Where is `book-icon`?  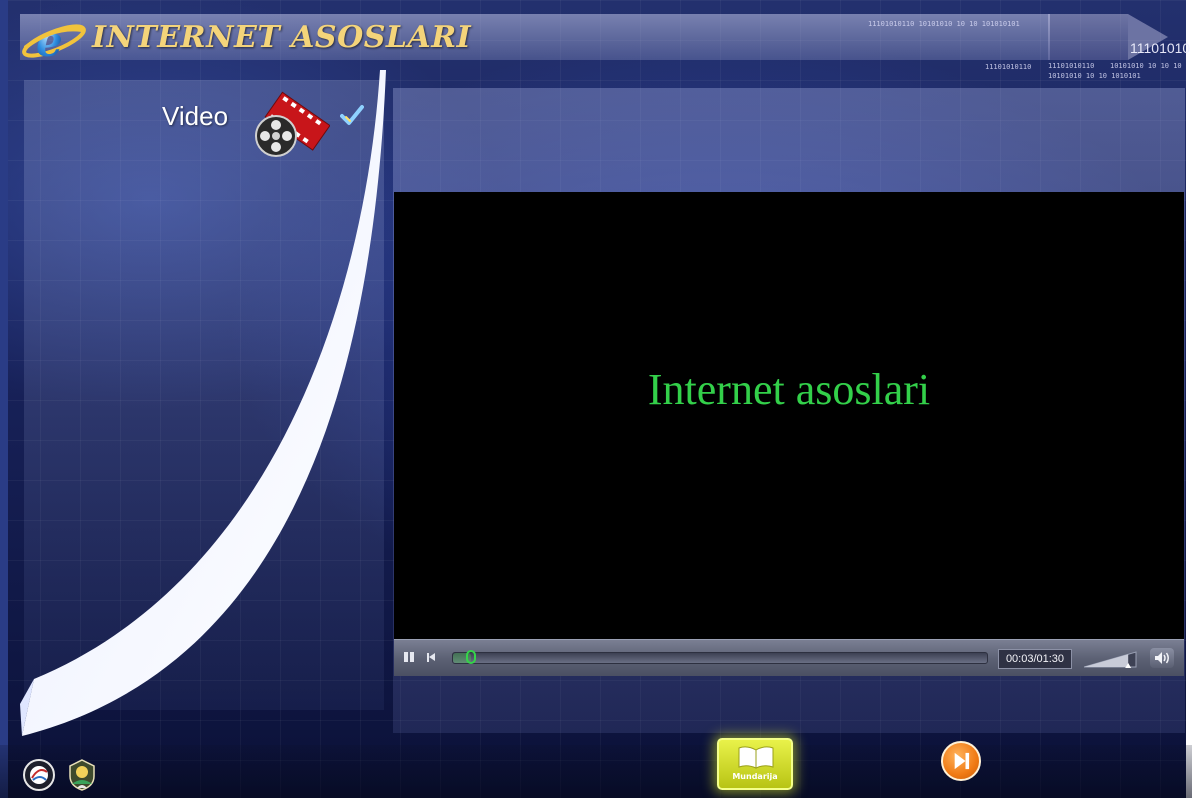 book-icon is located at coordinates (756, 757).